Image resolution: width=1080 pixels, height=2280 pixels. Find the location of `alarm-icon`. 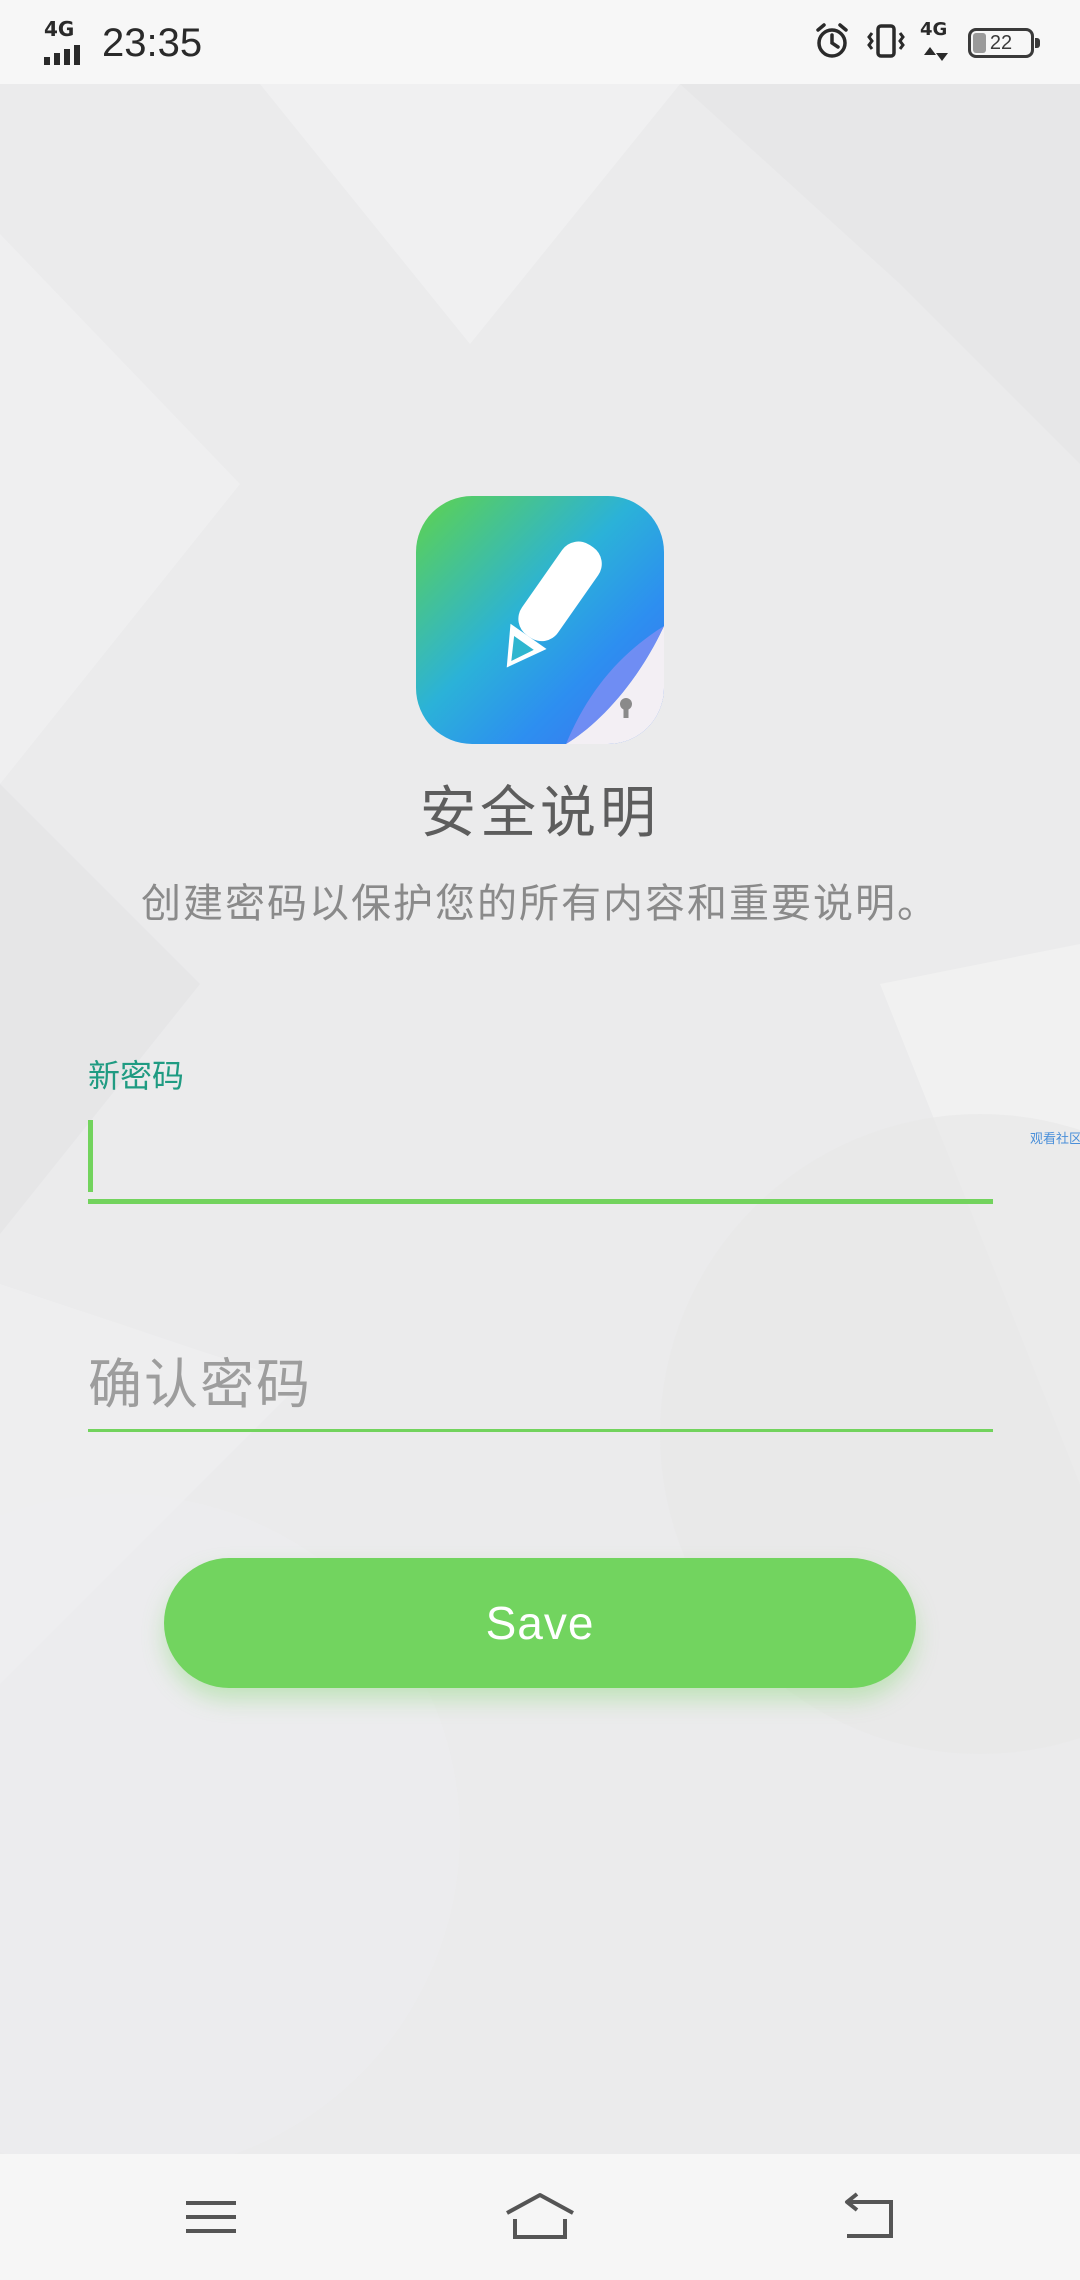

alarm-icon is located at coordinates (832, 43).